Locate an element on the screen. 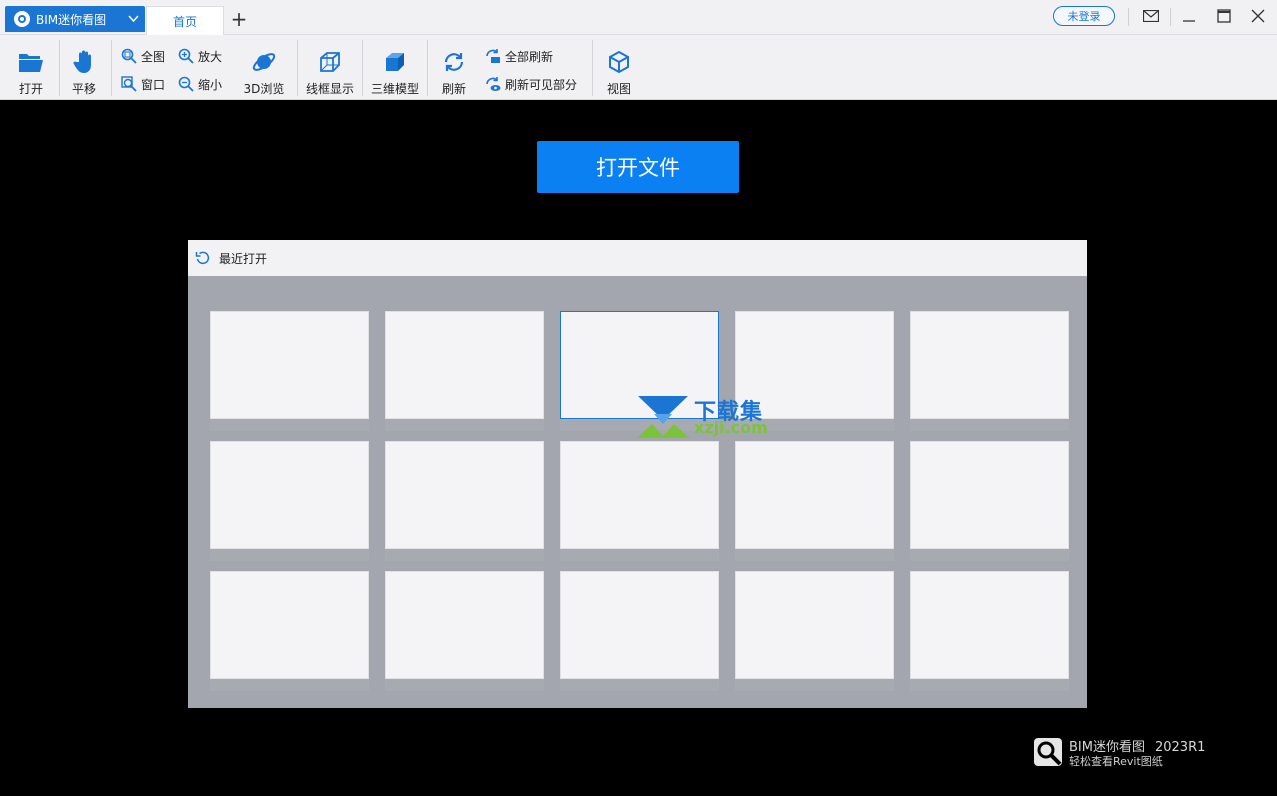 Image resolution: width=1277 pixels, height=796 pixels. maximize-button is located at coordinates (1224, 16).